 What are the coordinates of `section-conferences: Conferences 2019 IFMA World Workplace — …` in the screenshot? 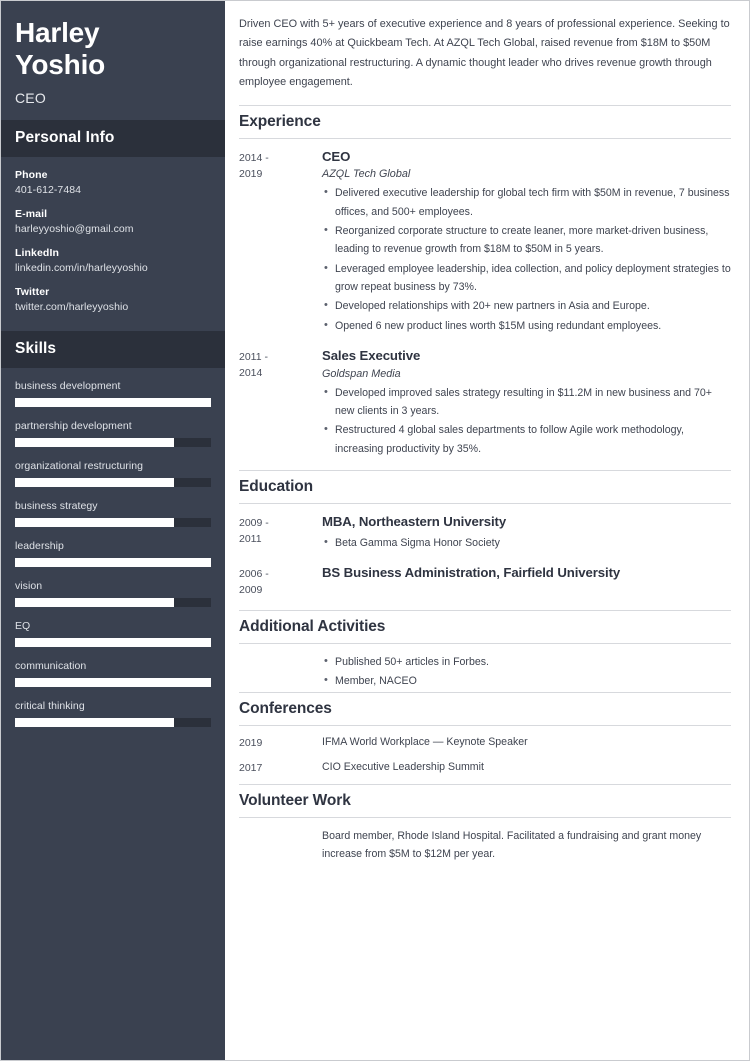 It's located at (485, 734).